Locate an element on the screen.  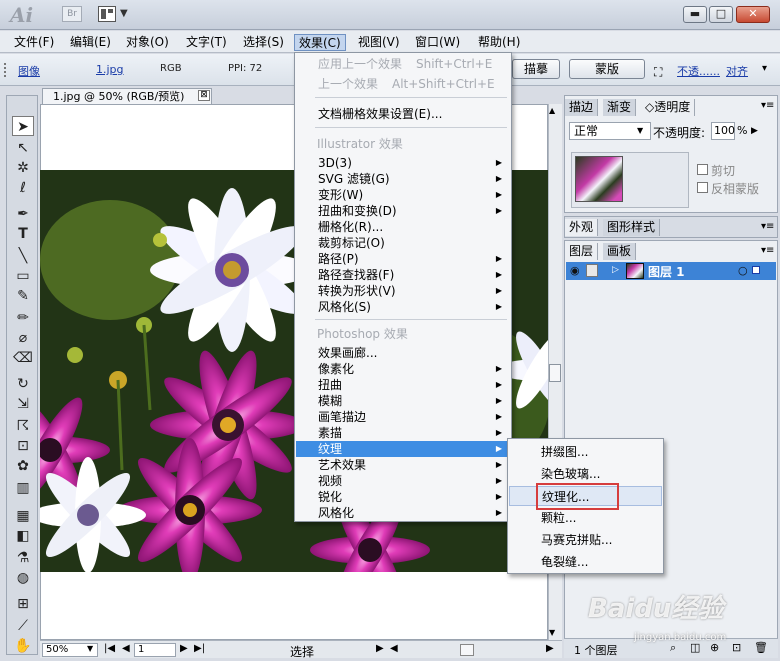
page-select: 1 is located at coordinates (155, 650).